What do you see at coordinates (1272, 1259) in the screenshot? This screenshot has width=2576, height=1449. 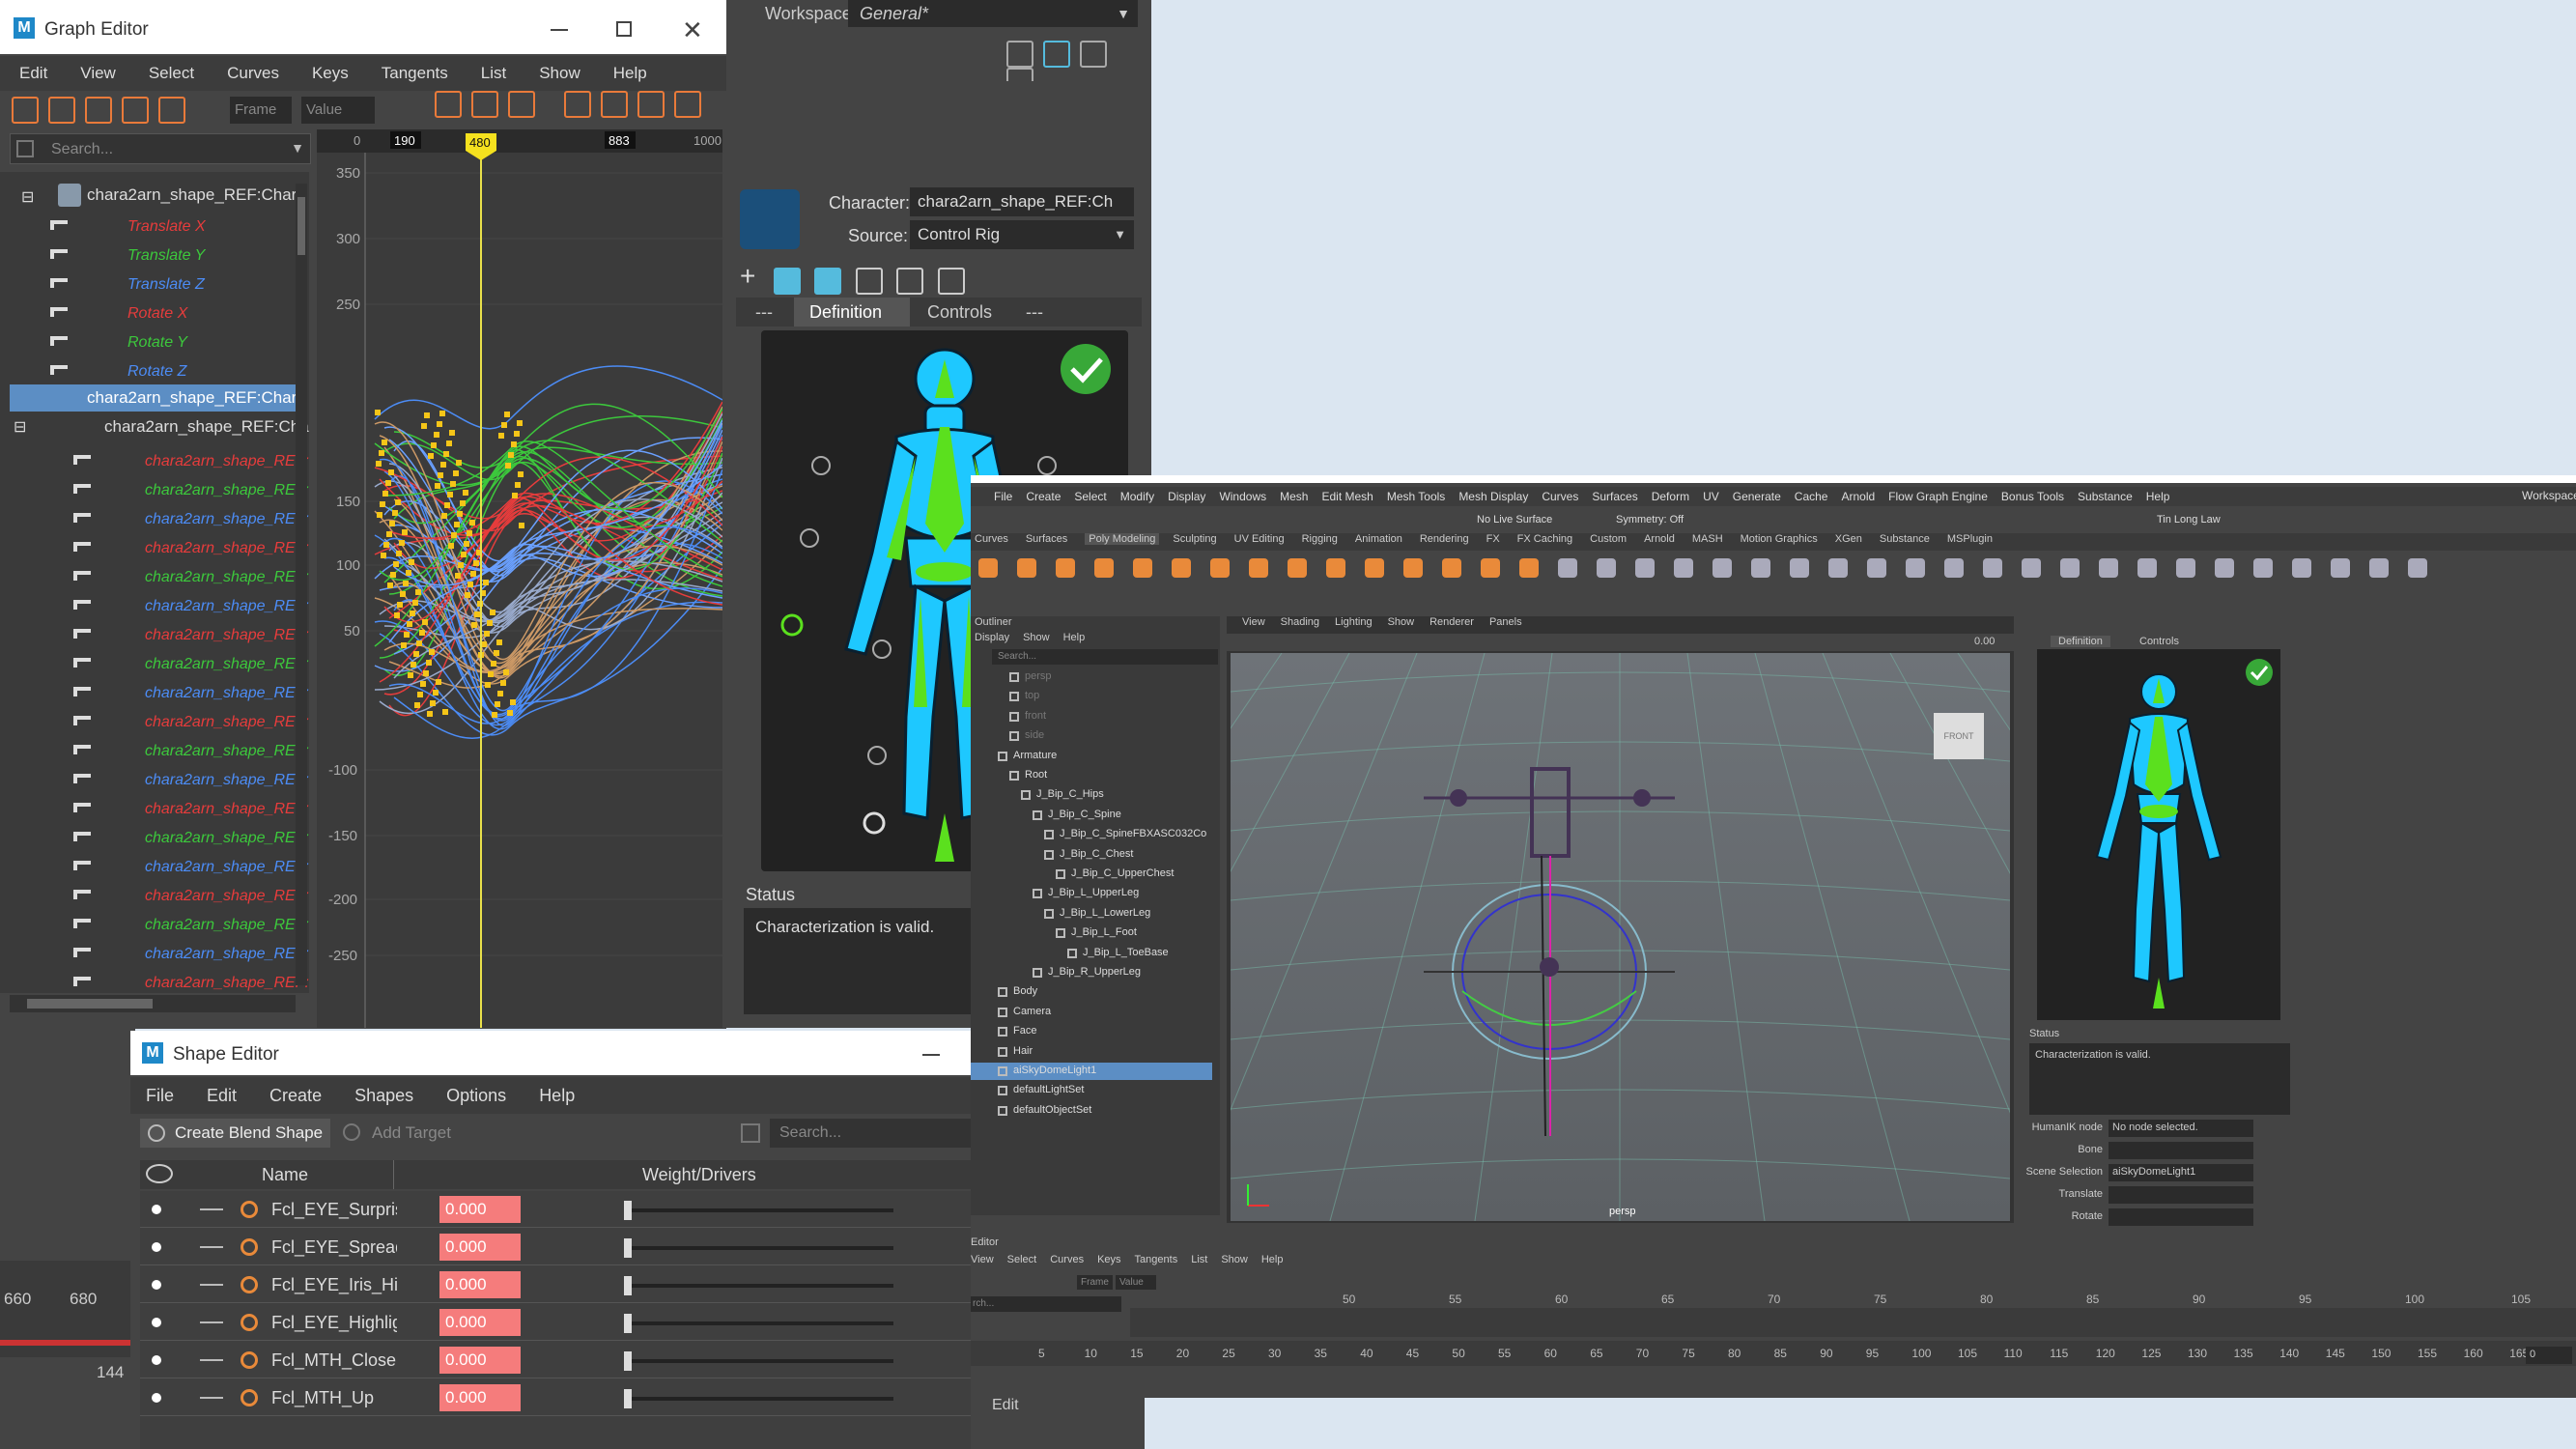 I see `bottom-ge-menu-item: Help` at bounding box center [1272, 1259].